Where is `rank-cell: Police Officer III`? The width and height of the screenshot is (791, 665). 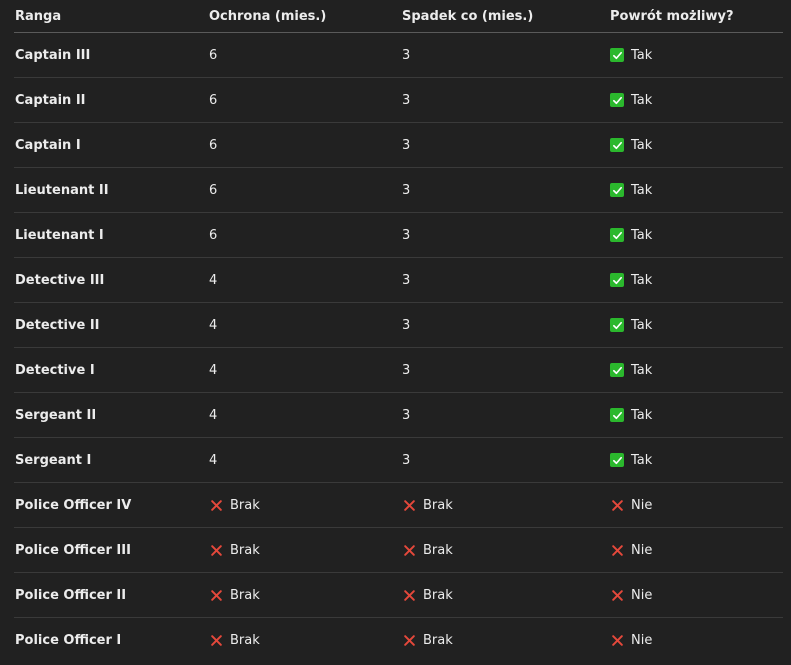 rank-cell: Police Officer III is located at coordinates (111, 550).